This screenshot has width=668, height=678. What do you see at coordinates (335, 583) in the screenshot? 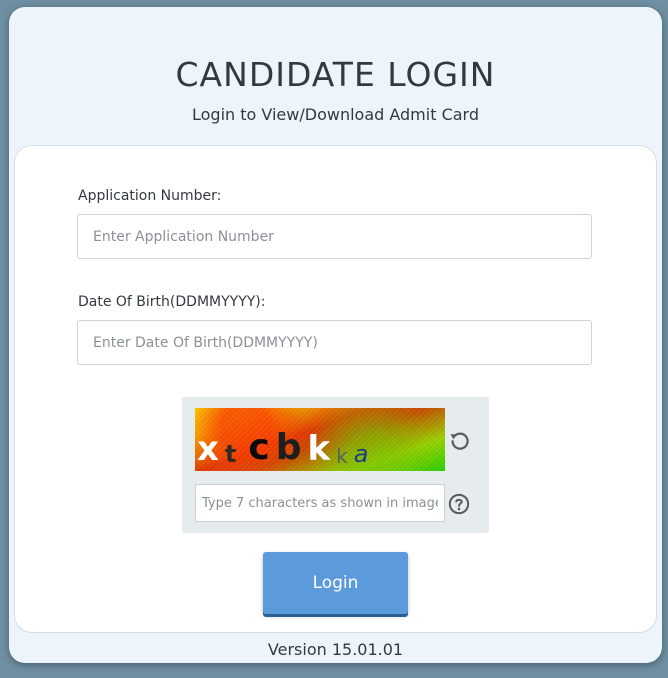
I see `login-button: Login` at bounding box center [335, 583].